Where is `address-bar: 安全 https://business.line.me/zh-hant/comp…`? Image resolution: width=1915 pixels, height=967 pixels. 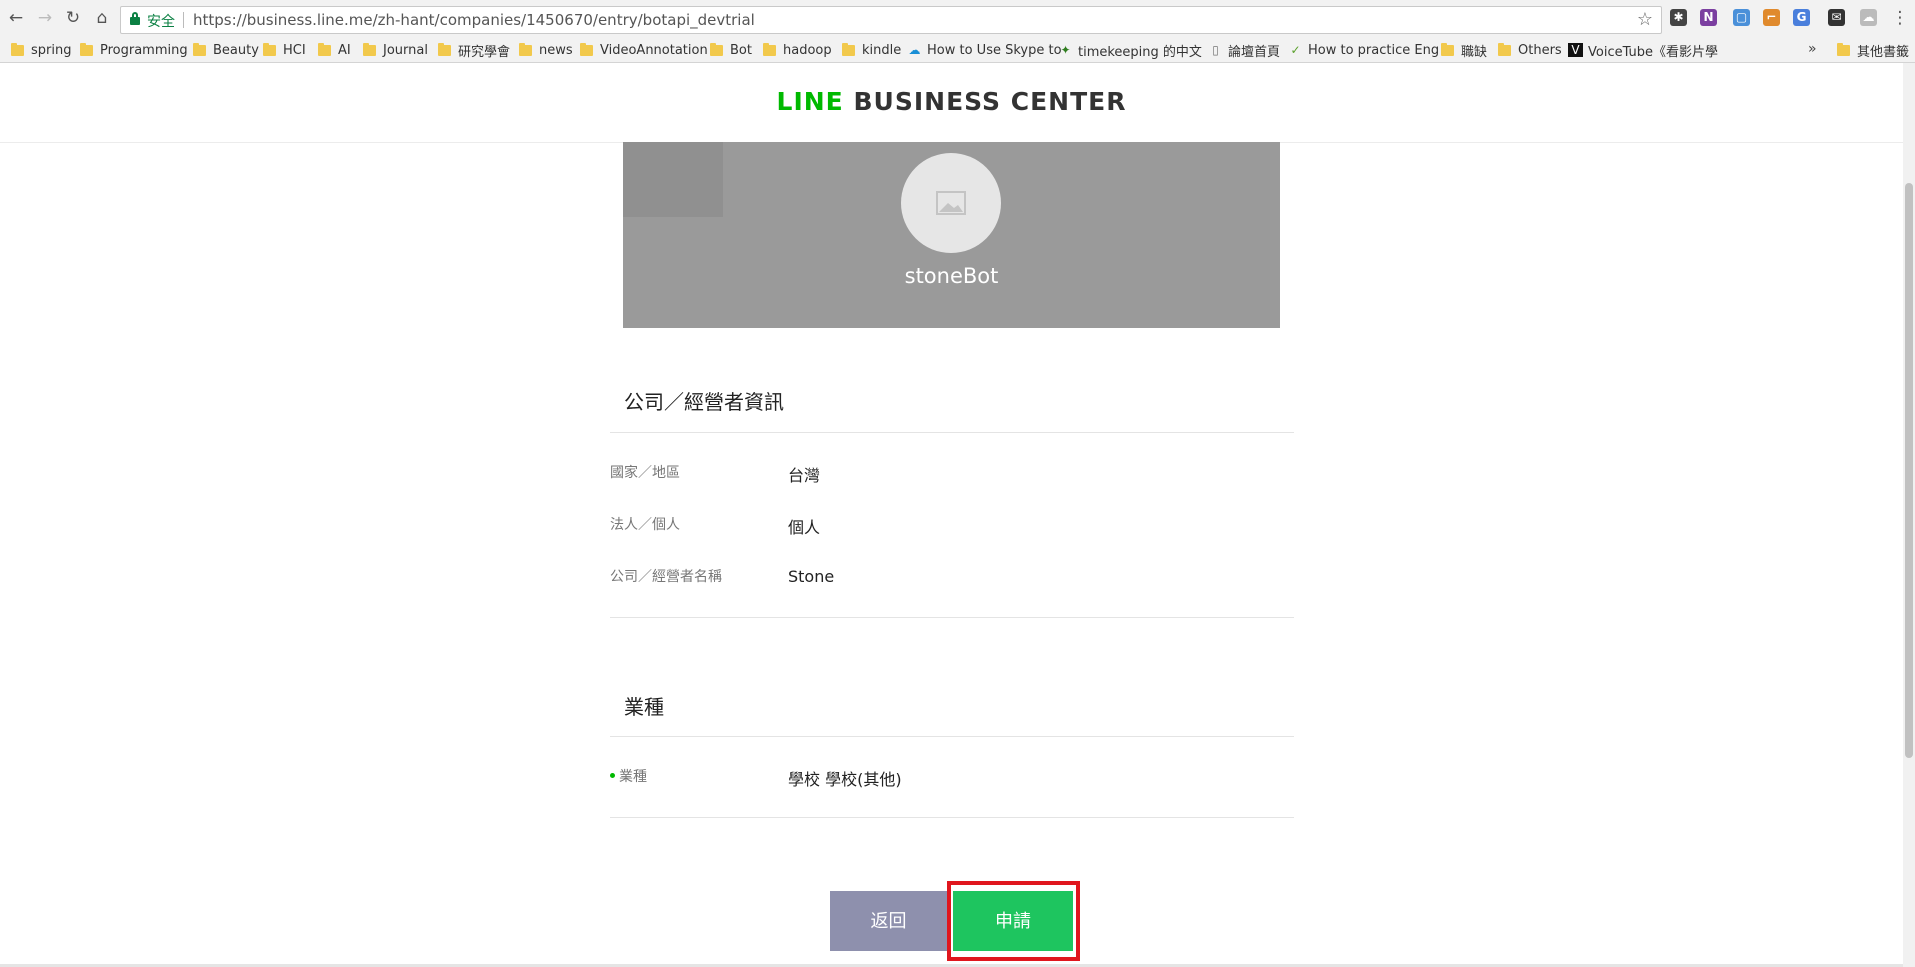
address-bar: 安全 https://business.line.me/zh-hant/comp… is located at coordinates (891, 20).